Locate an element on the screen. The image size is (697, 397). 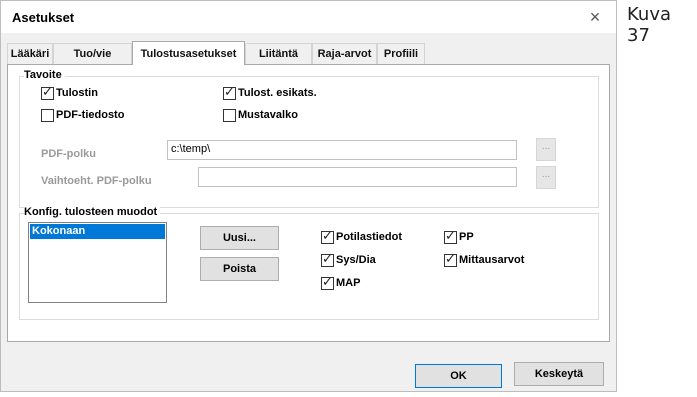
checkbox-map: ✓ MAP is located at coordinates (341, 282).